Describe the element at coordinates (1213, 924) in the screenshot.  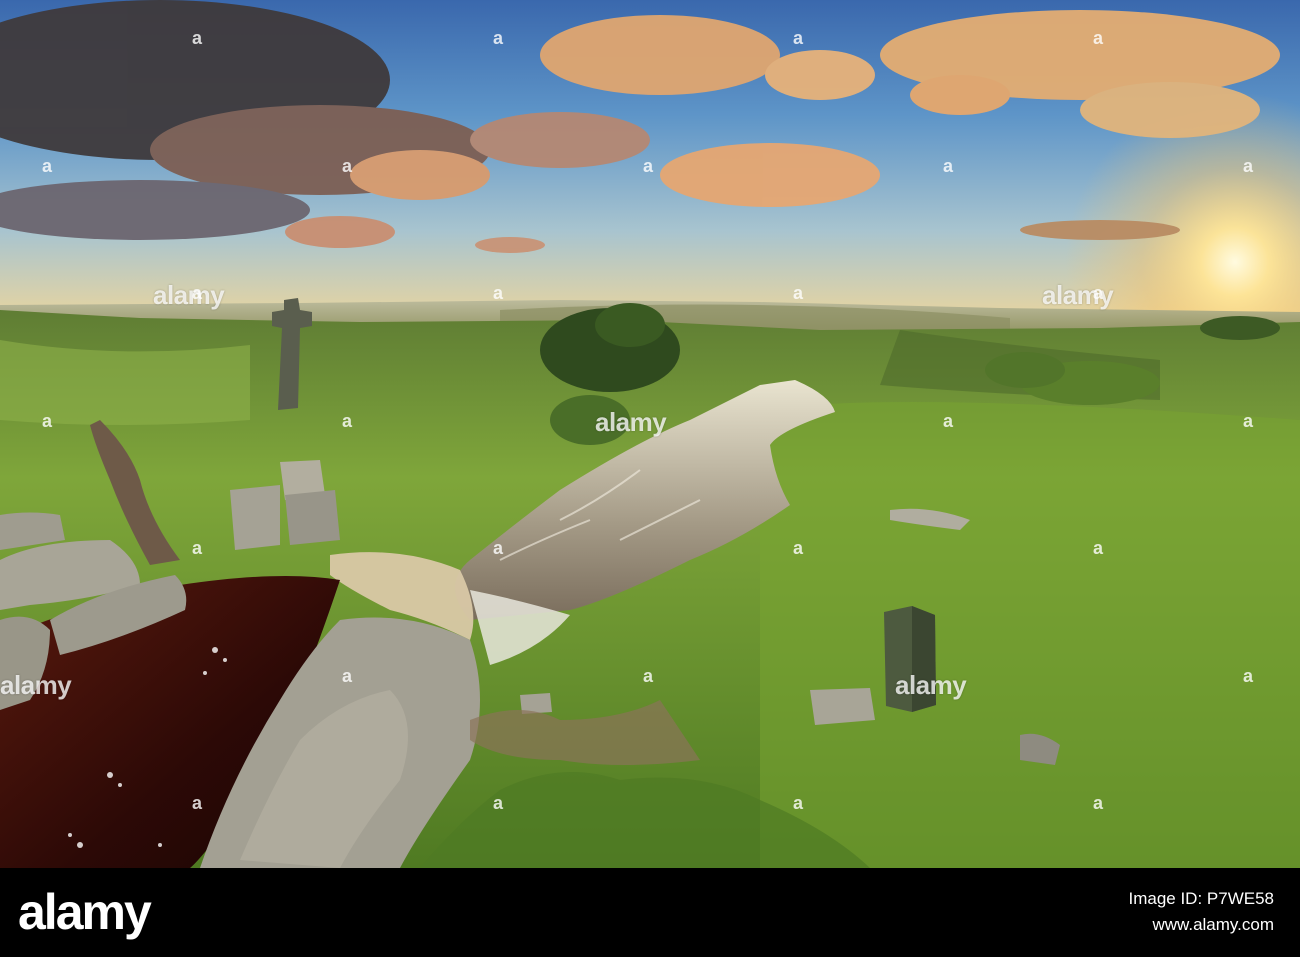
I see `site-url: www.alamy.com` at that location.